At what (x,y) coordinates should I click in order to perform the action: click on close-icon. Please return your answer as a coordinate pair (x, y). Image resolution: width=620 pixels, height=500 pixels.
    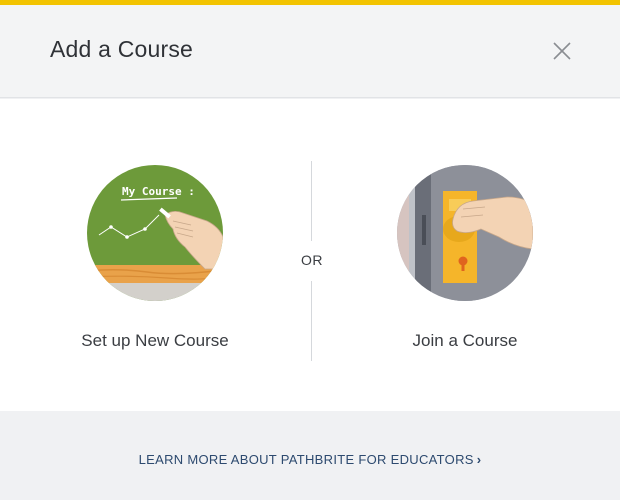
    Looking at the image, I should click on (562, 51).